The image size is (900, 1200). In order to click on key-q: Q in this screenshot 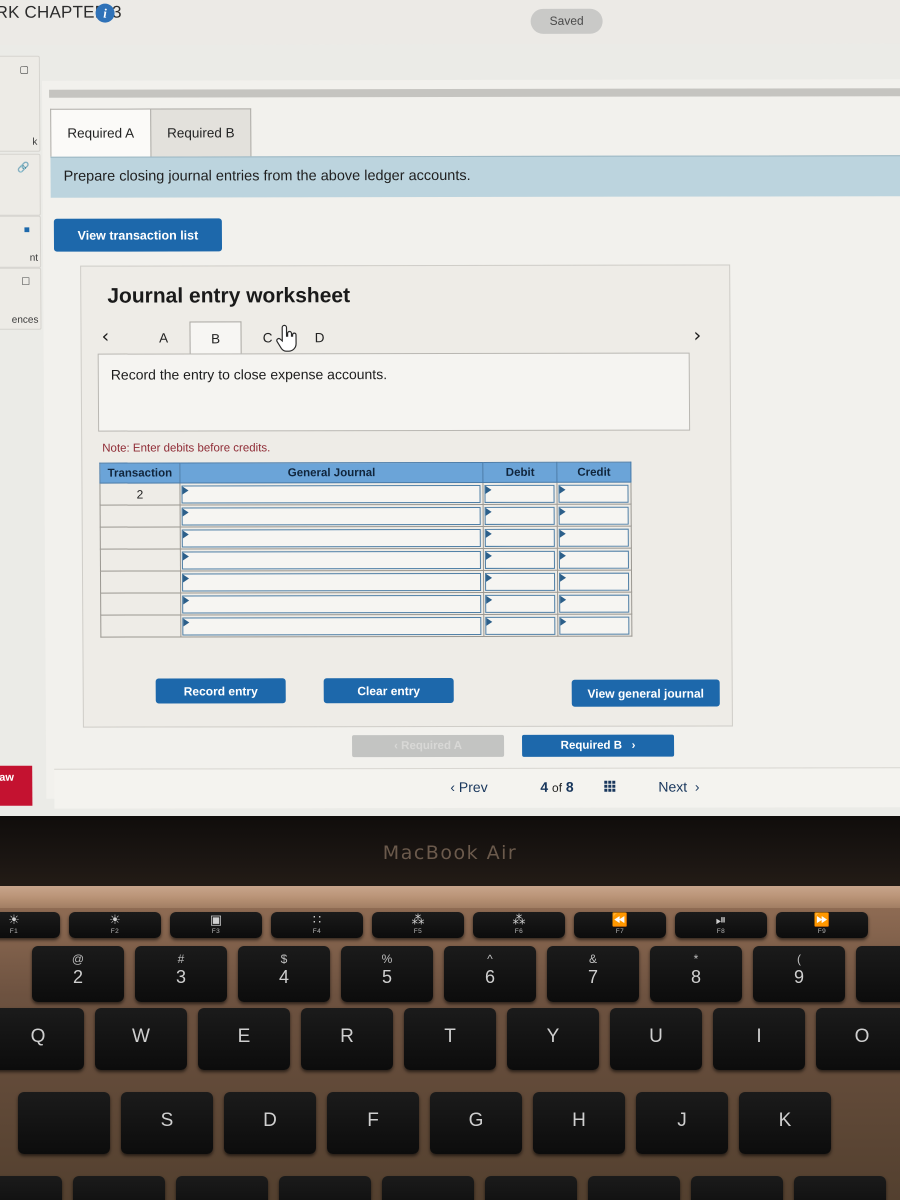, I will do `click(42, 1039)`.